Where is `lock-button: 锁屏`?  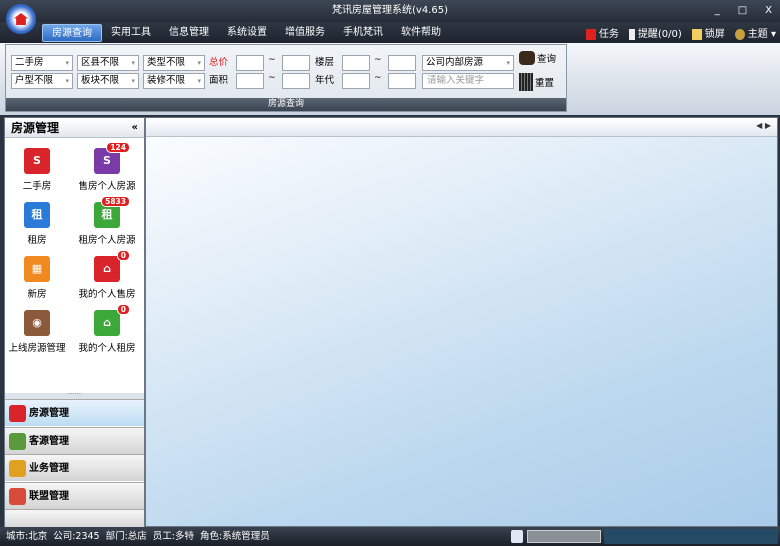
lock-button: 锁屏 is located at coordinates (708, 32).